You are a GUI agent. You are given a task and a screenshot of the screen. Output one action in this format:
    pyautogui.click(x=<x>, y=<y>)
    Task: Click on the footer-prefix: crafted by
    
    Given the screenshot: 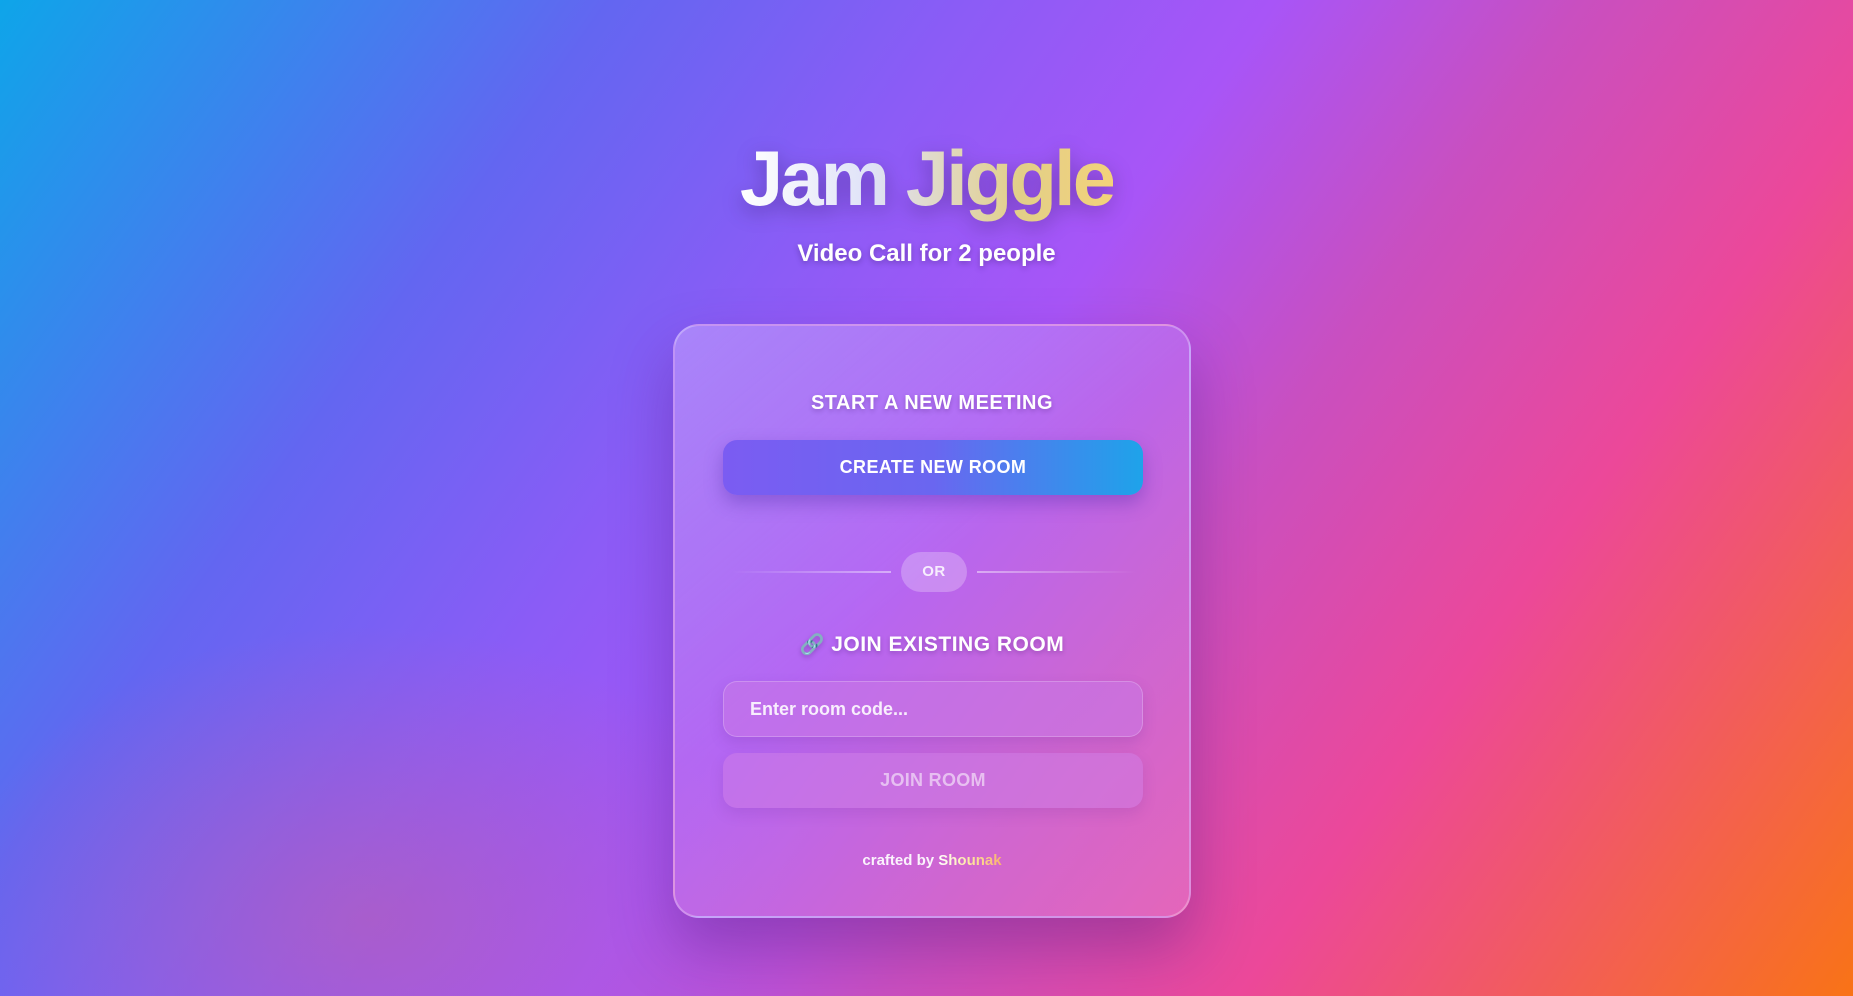 What is the action you would take?
    pyautogui.click(x=900, y=860)
    